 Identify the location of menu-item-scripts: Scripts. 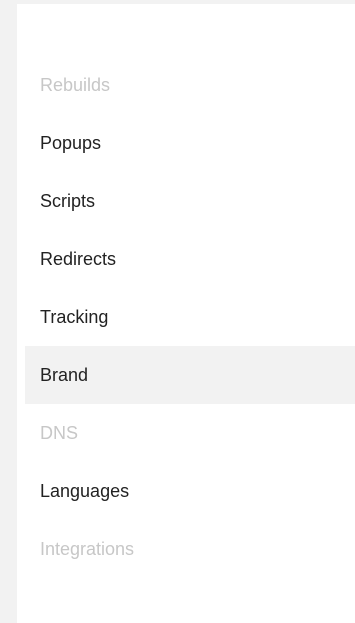
(190, 201).